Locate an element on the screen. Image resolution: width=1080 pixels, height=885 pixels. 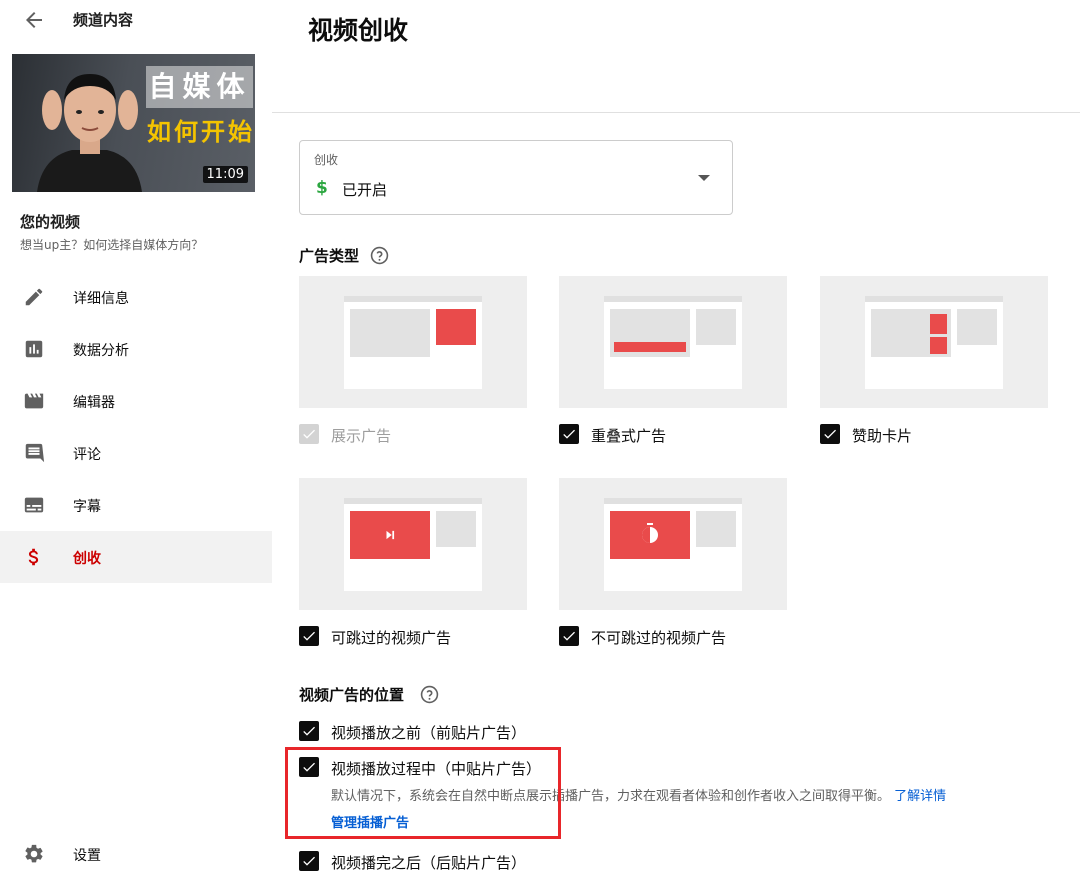
pencil-icon is located at coordinates (34, 297).